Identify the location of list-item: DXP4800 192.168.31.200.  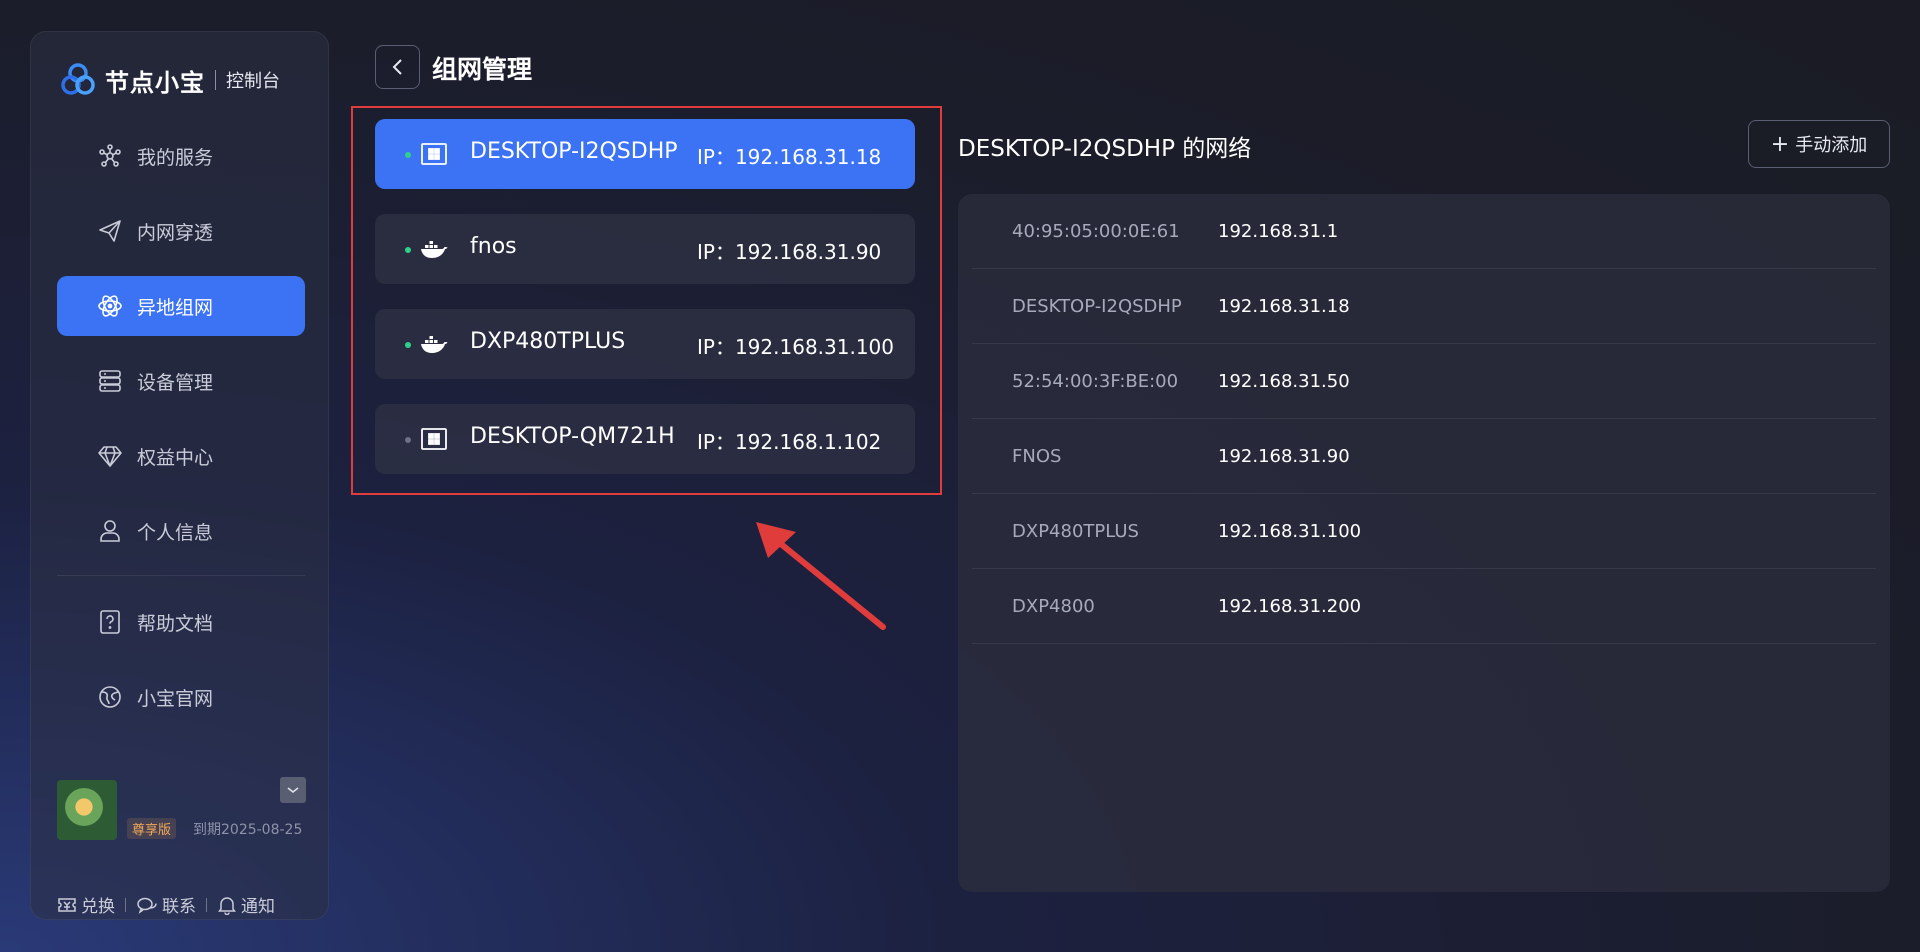
(1424, 606).